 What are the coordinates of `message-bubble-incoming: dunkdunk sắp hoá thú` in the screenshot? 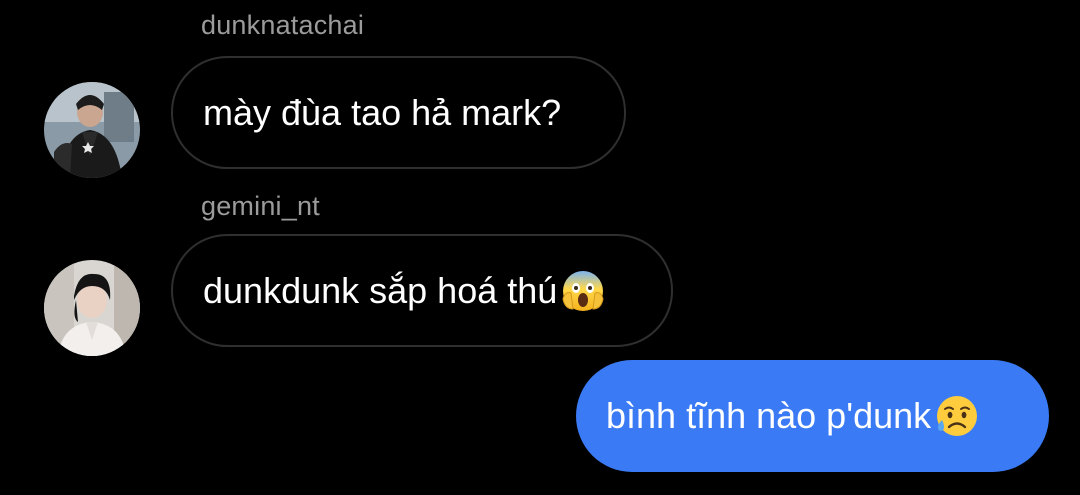 It's located at (422, 290).